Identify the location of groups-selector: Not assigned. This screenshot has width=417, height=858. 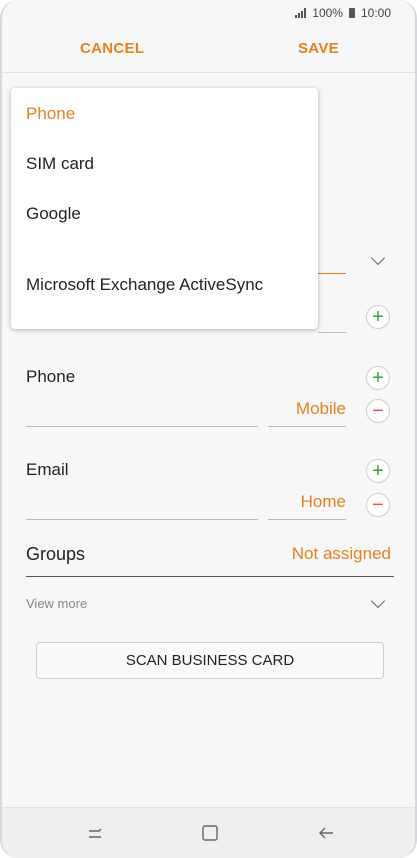
(341, 554).